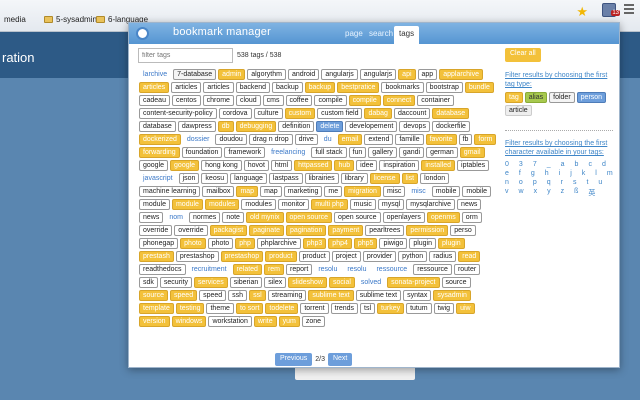 The image size is (640, 400). Describe the element at coordinates (186, 100) in the screenshot. I see `tag-chip: centos` at that location.